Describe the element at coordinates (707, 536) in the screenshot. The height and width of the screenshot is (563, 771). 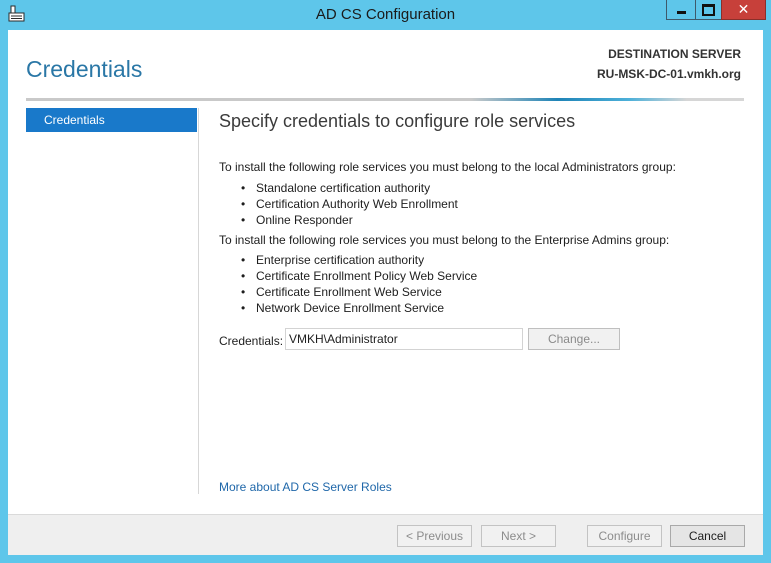
I see `cancel-button: Cancel` at that location.